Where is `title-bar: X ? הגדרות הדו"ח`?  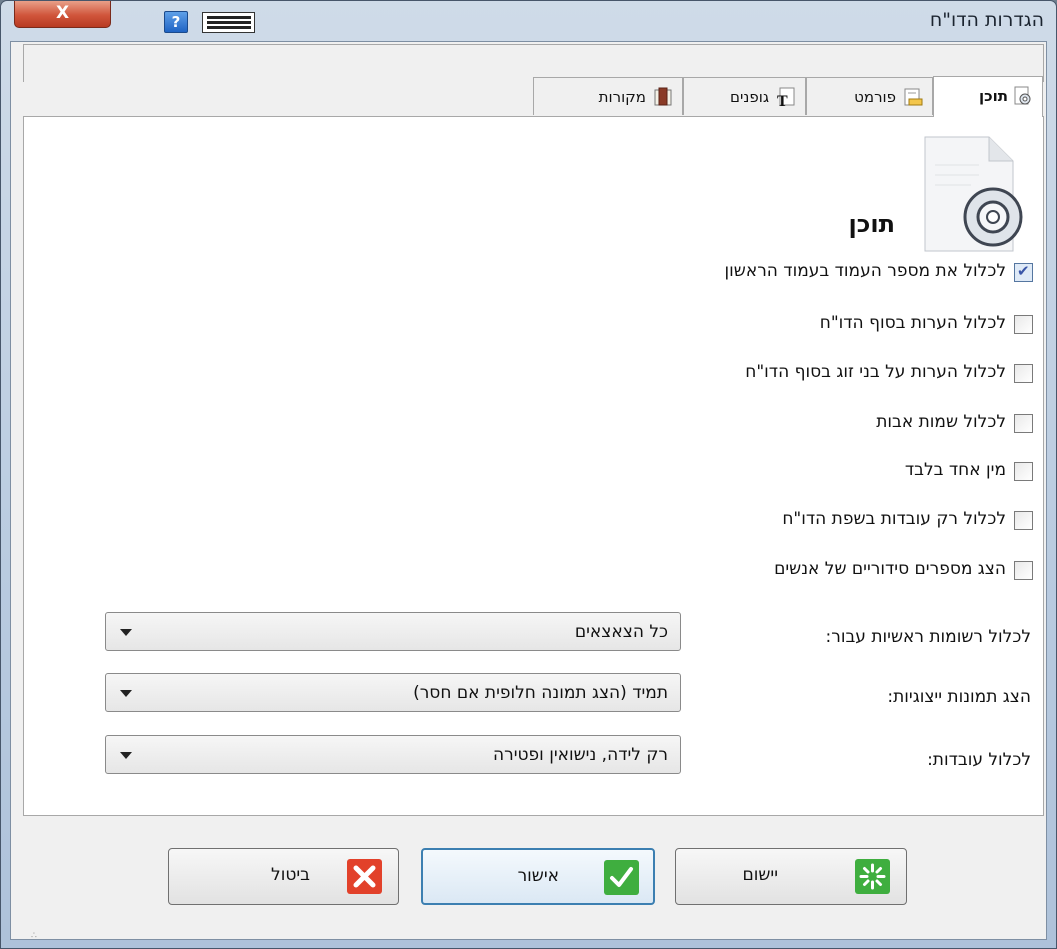 title-bar: X ? הגדרות הדו"ח is located at coordinates (528, 21).